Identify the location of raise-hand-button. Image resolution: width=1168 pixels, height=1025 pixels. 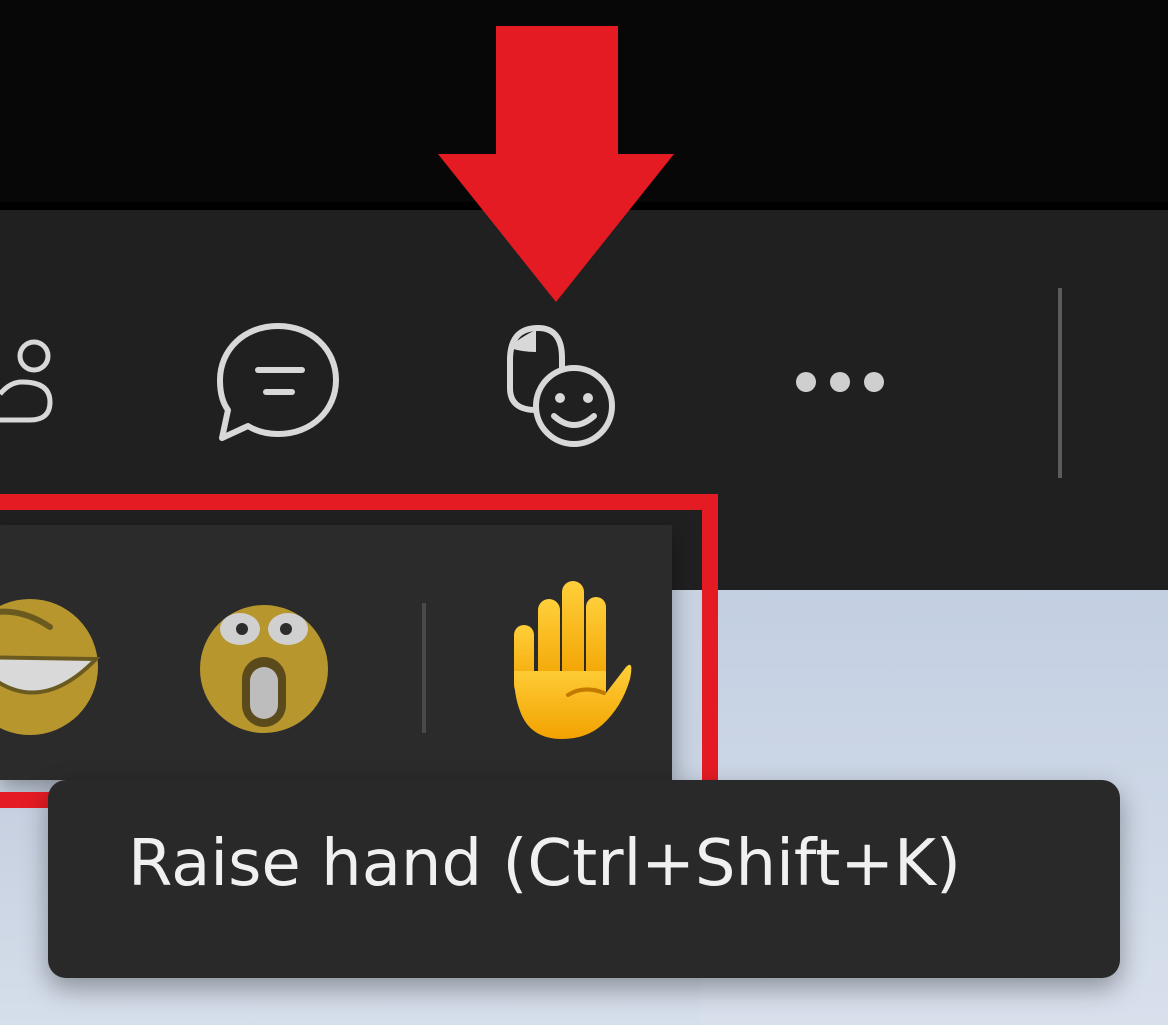
(571, 660).